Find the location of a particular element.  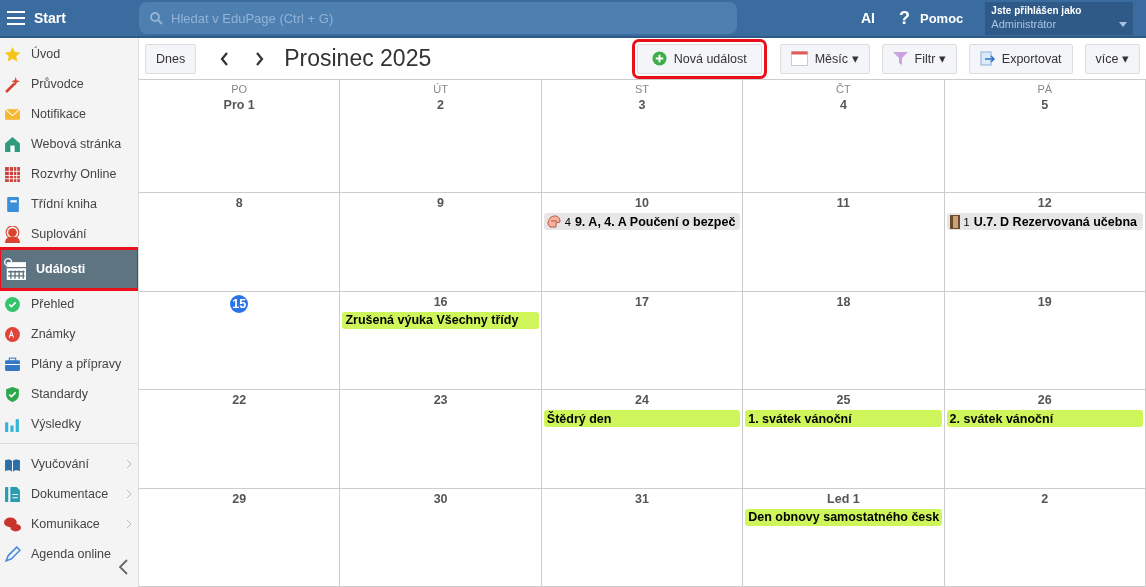

day-cell: 31 is located at coordinates (642, 537).